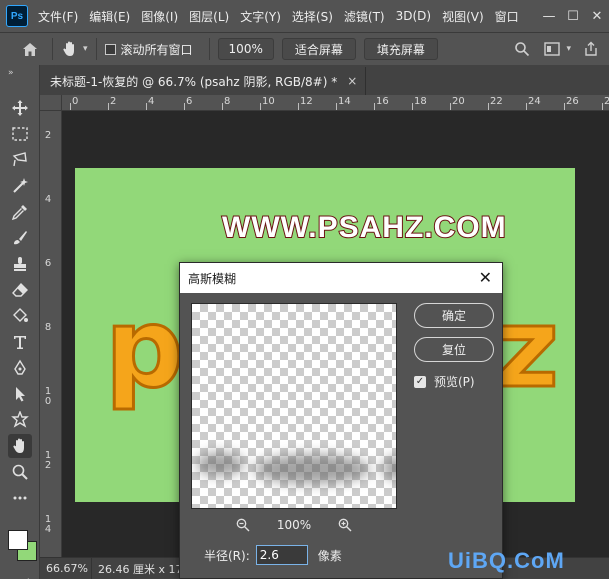 This screenshot has width=609, height=579. What do you see at coordinates (74, 49) in the screenshot?
I see `hand-tool-preset-icon: ▾` at bounding box center [74, 49].